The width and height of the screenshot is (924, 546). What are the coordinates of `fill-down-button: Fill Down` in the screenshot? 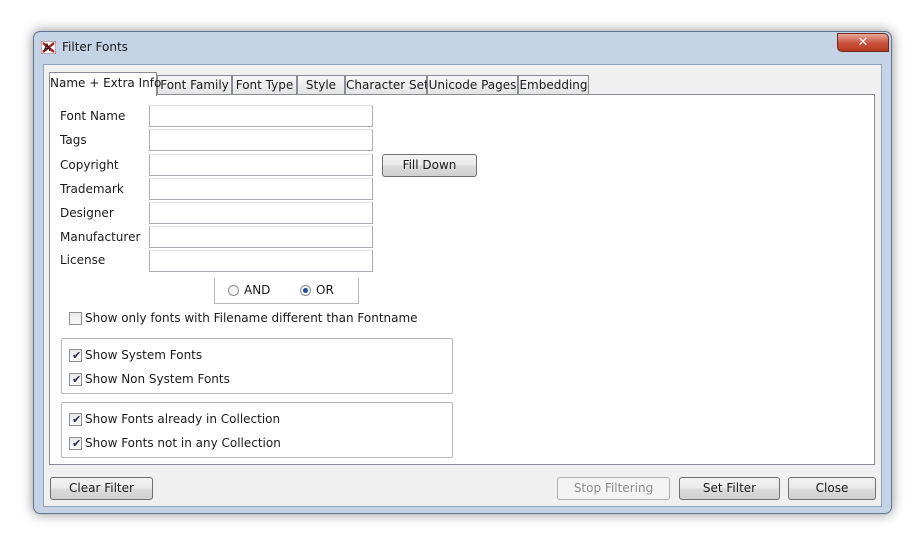 It's located at (429, 165).